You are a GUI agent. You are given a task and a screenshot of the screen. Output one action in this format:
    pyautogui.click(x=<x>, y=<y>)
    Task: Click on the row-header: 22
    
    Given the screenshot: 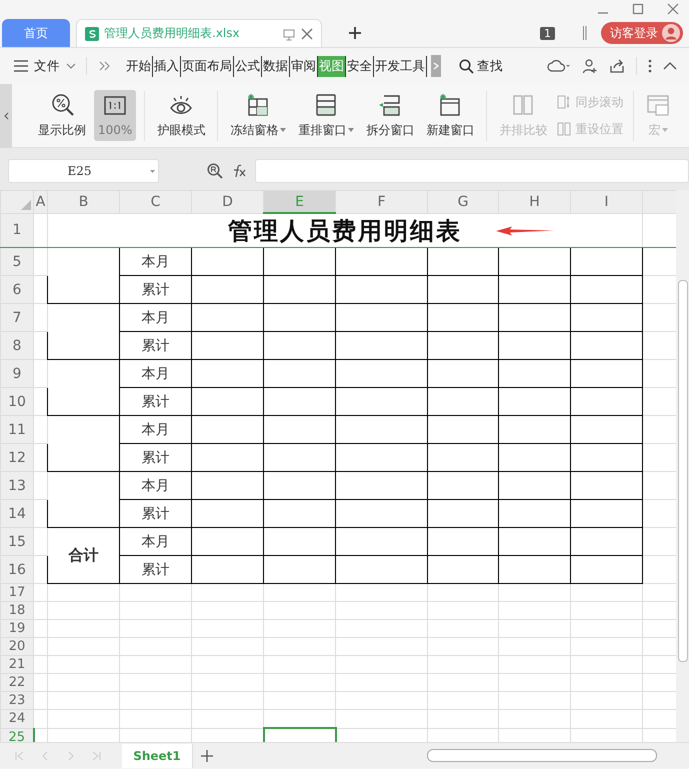 What is the action you would take?
    pyautogui.click(x=17, y=683)
    